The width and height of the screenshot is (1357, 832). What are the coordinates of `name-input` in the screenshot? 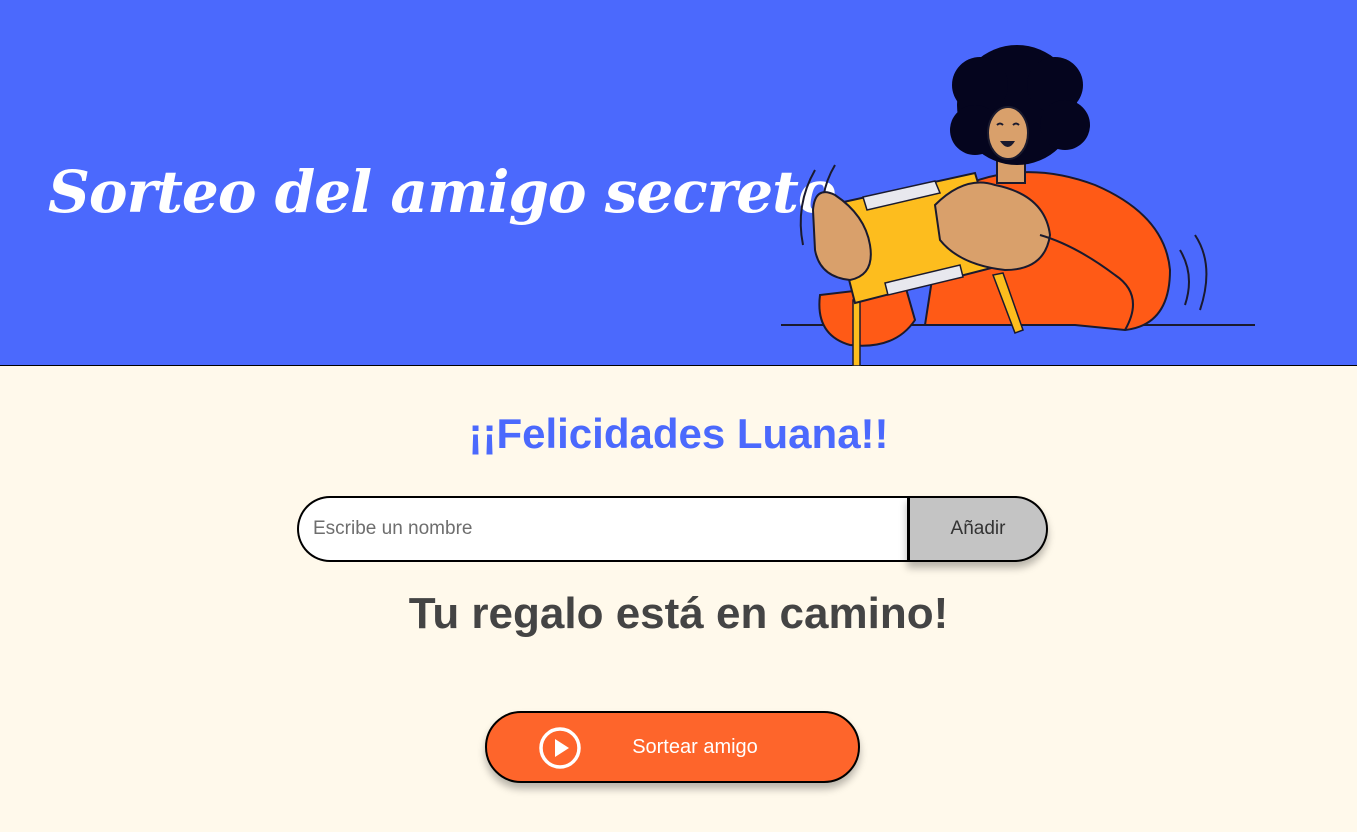 It's located at (602, 529).